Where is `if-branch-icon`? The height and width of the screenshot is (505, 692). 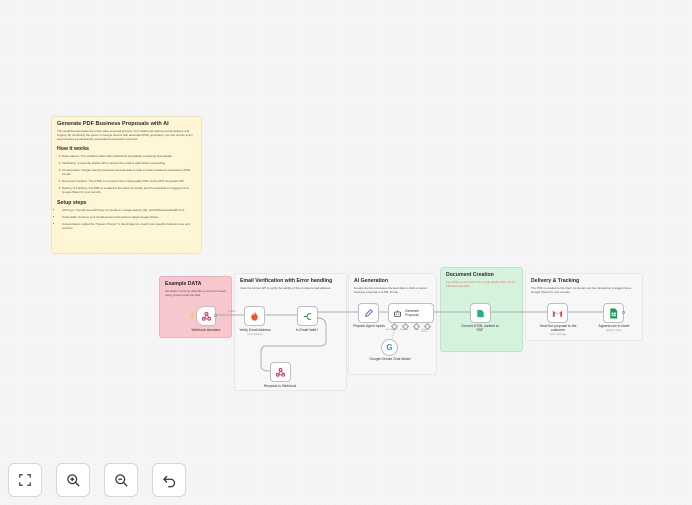
if-branch-icon is located at coordinates (307, 316).